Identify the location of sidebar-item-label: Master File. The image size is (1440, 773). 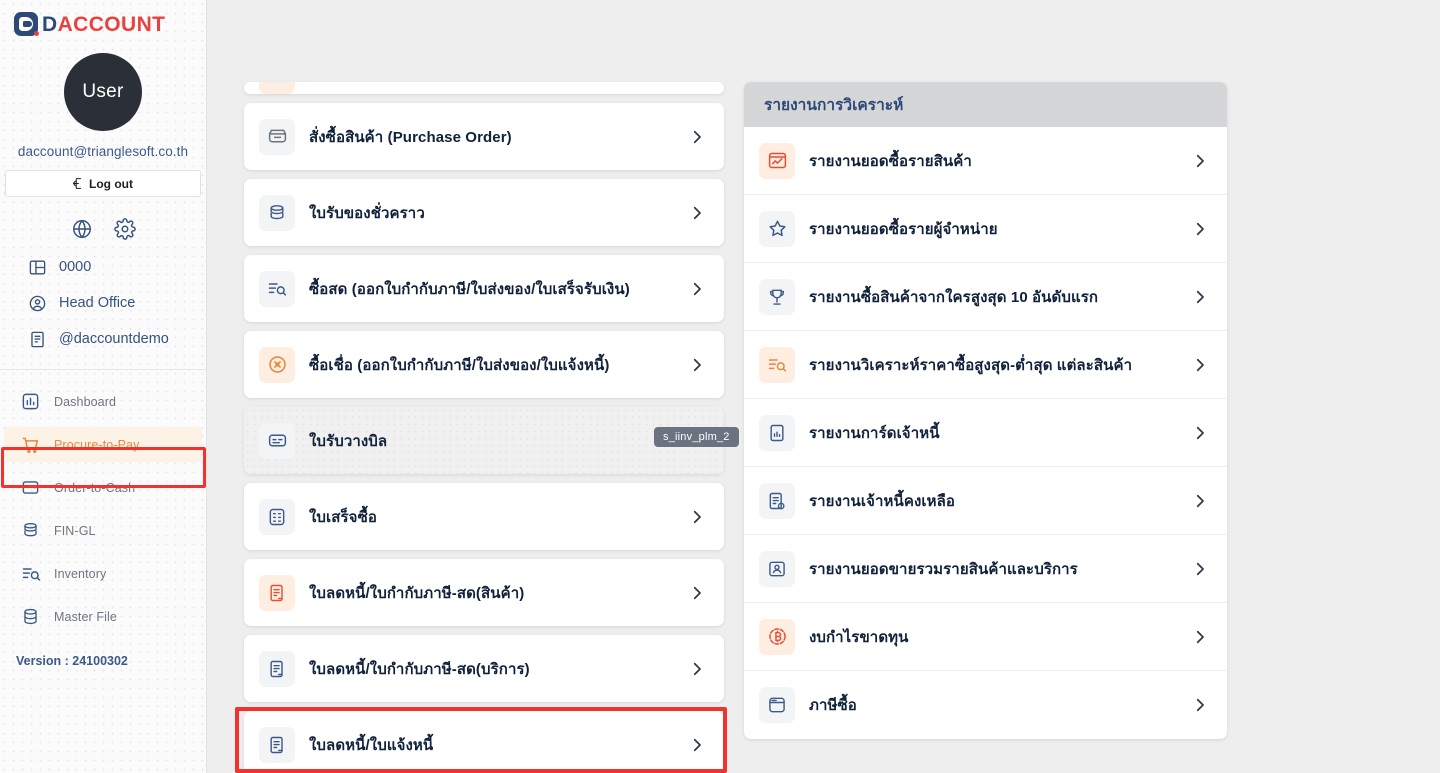
(85, 616).